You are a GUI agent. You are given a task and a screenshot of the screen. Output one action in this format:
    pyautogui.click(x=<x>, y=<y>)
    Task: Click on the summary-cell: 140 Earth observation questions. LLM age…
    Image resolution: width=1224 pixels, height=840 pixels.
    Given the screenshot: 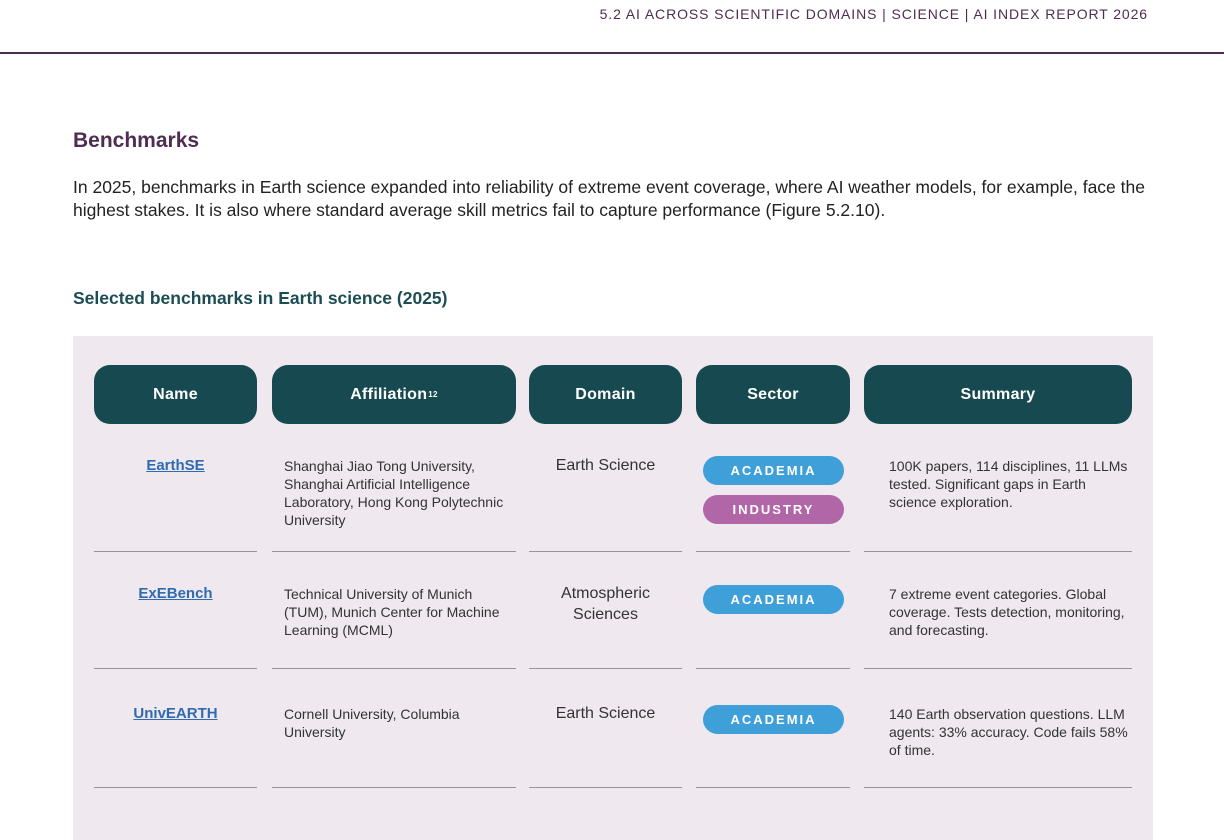 What is the action you would take?
    pyautogui.click(x=1008, y=732)
    